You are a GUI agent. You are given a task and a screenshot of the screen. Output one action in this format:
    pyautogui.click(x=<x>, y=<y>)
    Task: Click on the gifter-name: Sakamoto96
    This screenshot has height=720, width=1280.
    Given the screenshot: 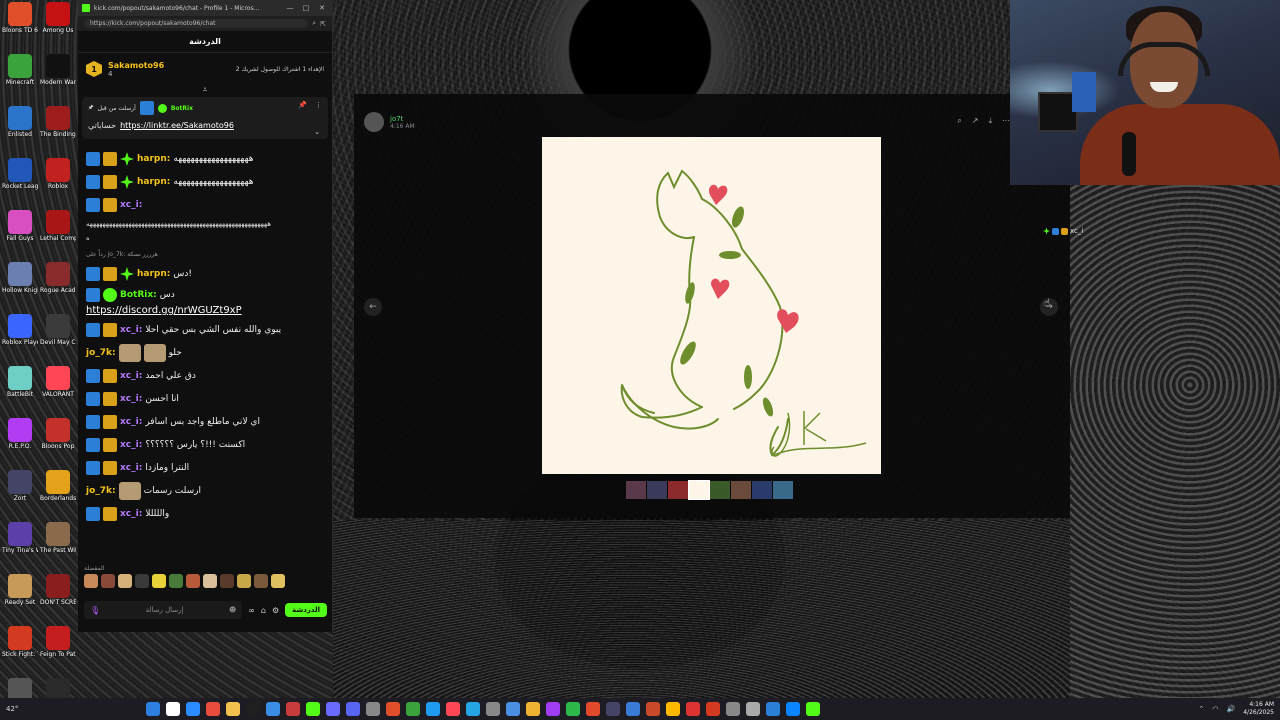 What is the action you would take?
    pyautogui.click(x=136, y=65)
    